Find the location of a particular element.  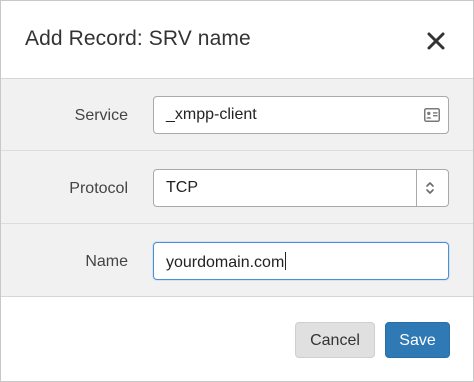

name-value-wrapper: yourdomain.com is located at coordinates (226, 262).